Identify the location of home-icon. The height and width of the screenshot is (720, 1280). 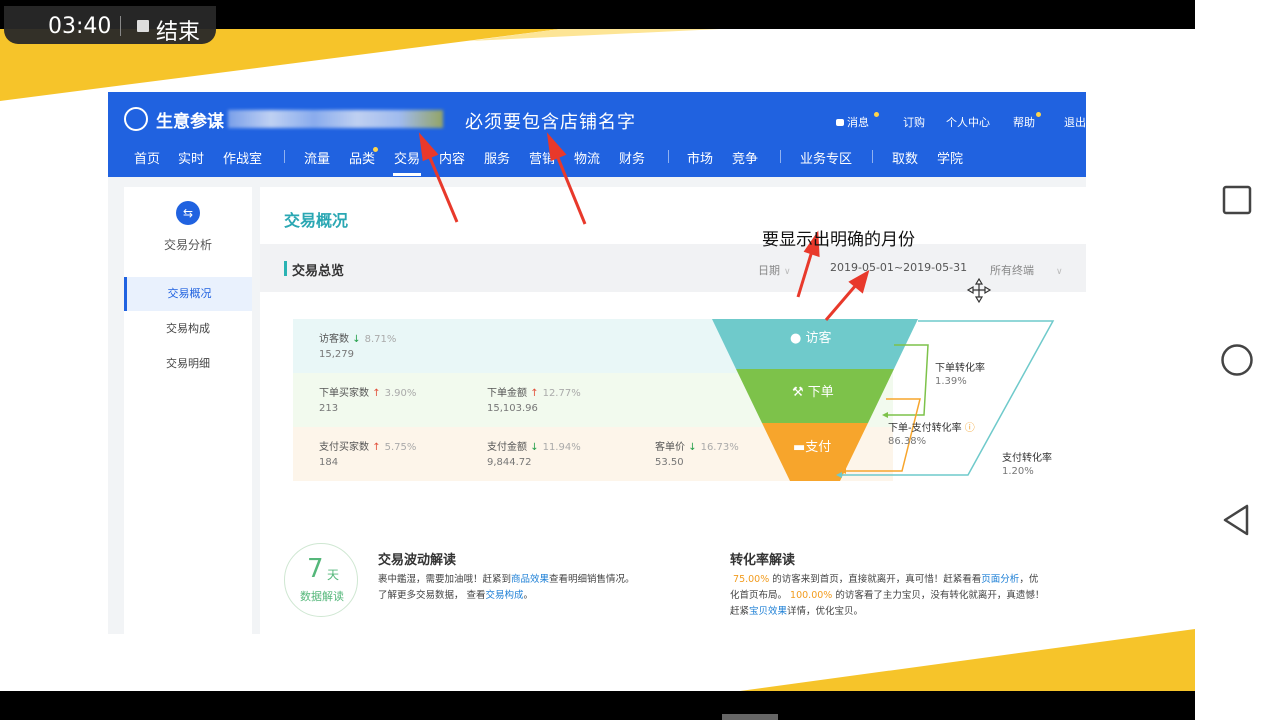
(1237, 360).